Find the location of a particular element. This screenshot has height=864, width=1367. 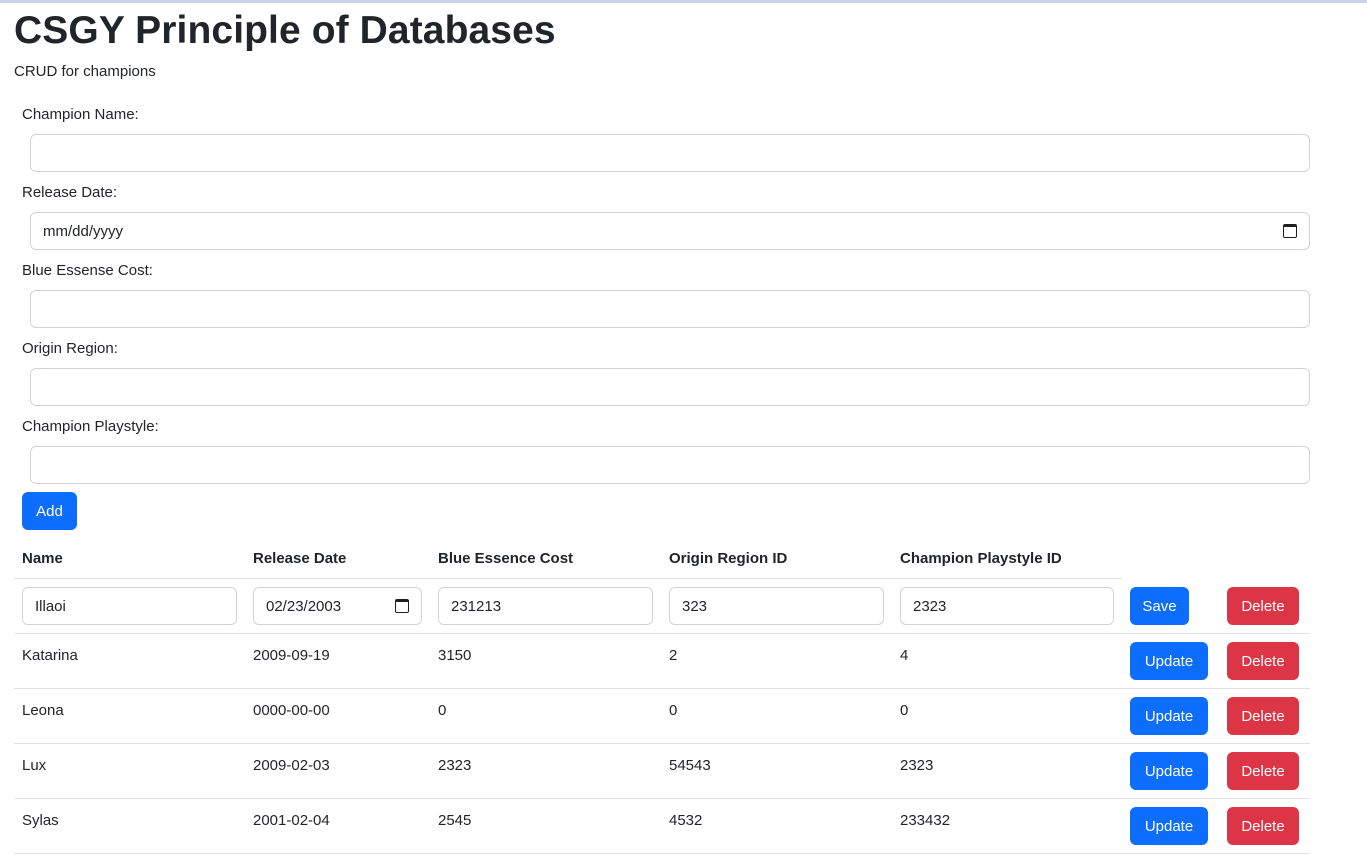

cell-region: 54543 is located at coordinates (690, 765).